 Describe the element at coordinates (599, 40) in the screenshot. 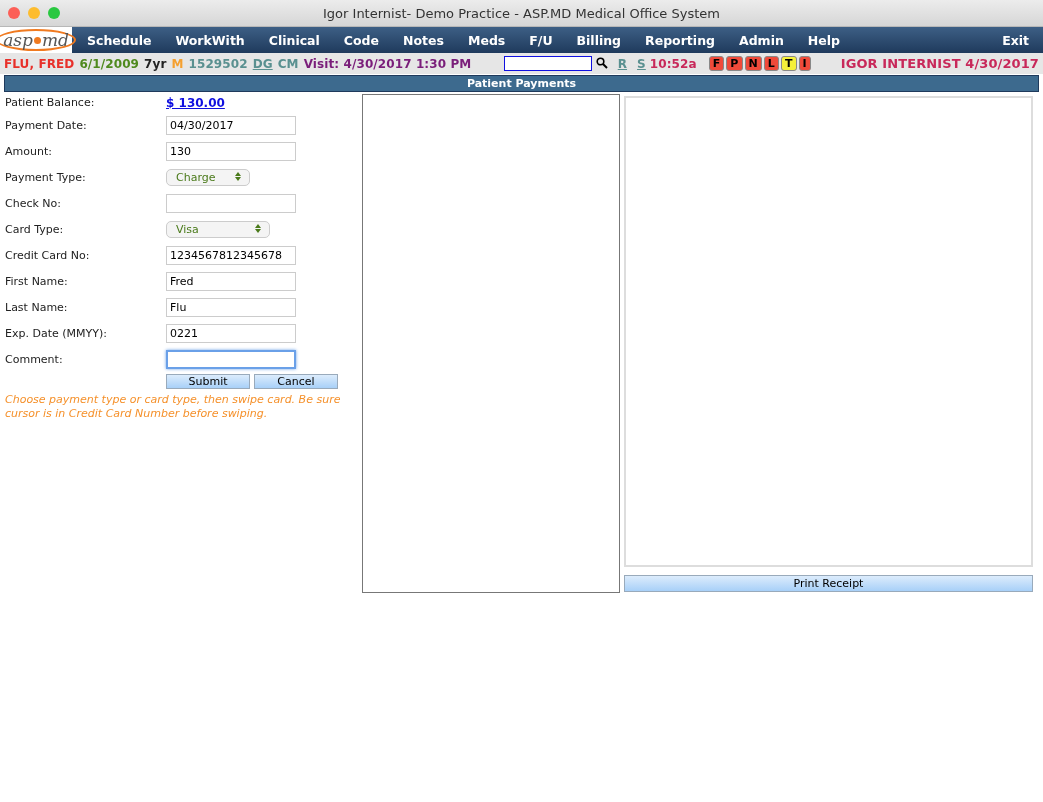

I see `menu-item: Billing` at that location.